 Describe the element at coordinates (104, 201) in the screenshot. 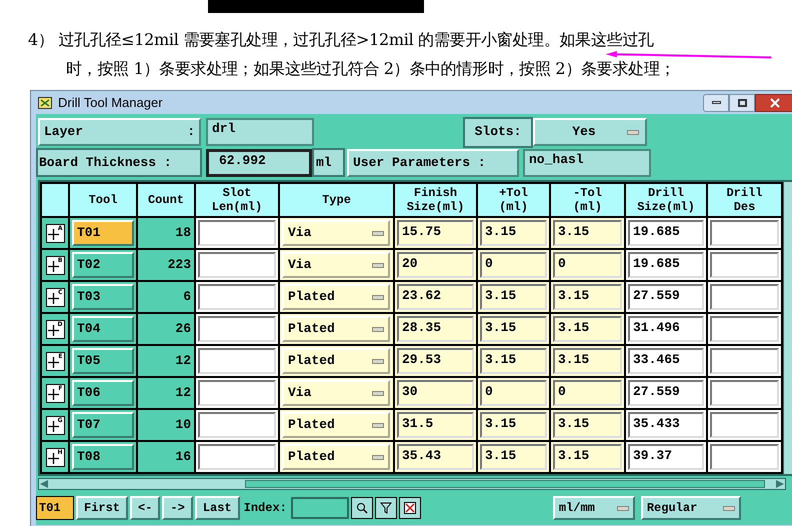

I see `column-header: Tool` at that location.